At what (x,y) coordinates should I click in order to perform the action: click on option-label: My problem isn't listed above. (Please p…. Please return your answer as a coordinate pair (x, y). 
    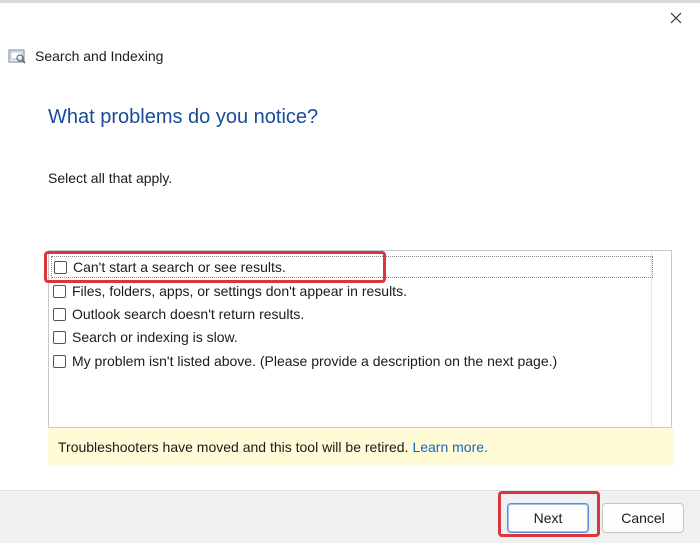
    Looking at the image, I should click on (315, 361).